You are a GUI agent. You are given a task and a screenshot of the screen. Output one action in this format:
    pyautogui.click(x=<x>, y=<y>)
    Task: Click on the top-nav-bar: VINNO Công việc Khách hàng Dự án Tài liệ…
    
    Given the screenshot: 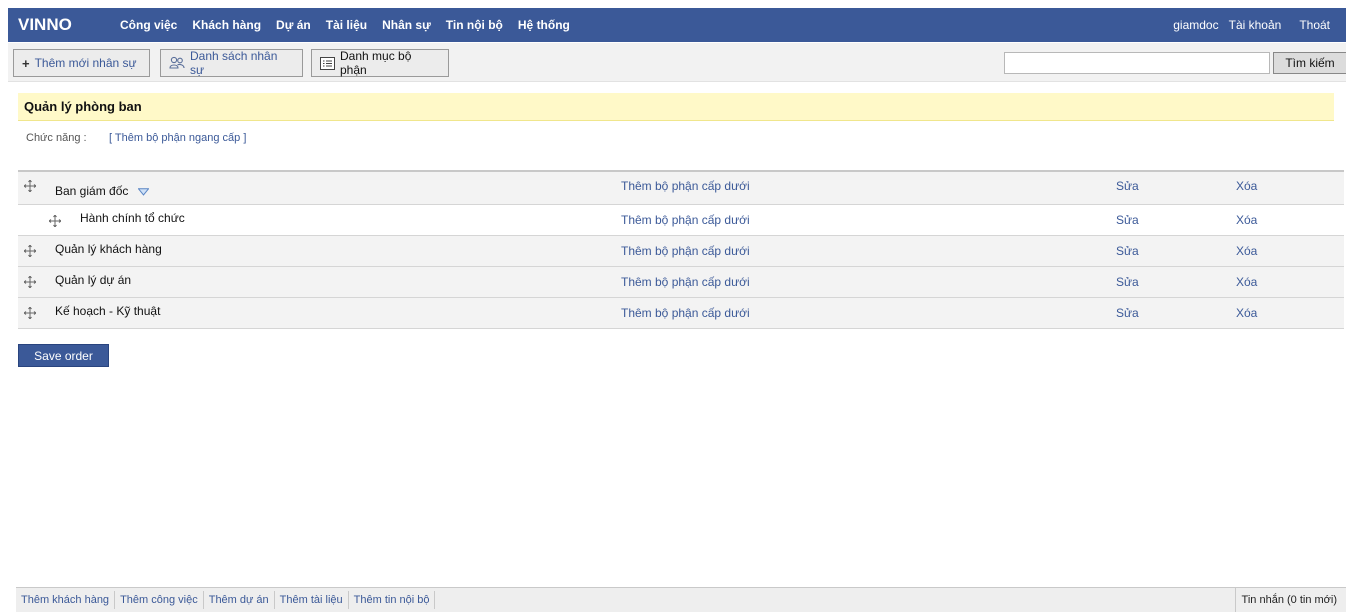 What is the action you would take?
    pyautogui.click(x=677, y=25)
    